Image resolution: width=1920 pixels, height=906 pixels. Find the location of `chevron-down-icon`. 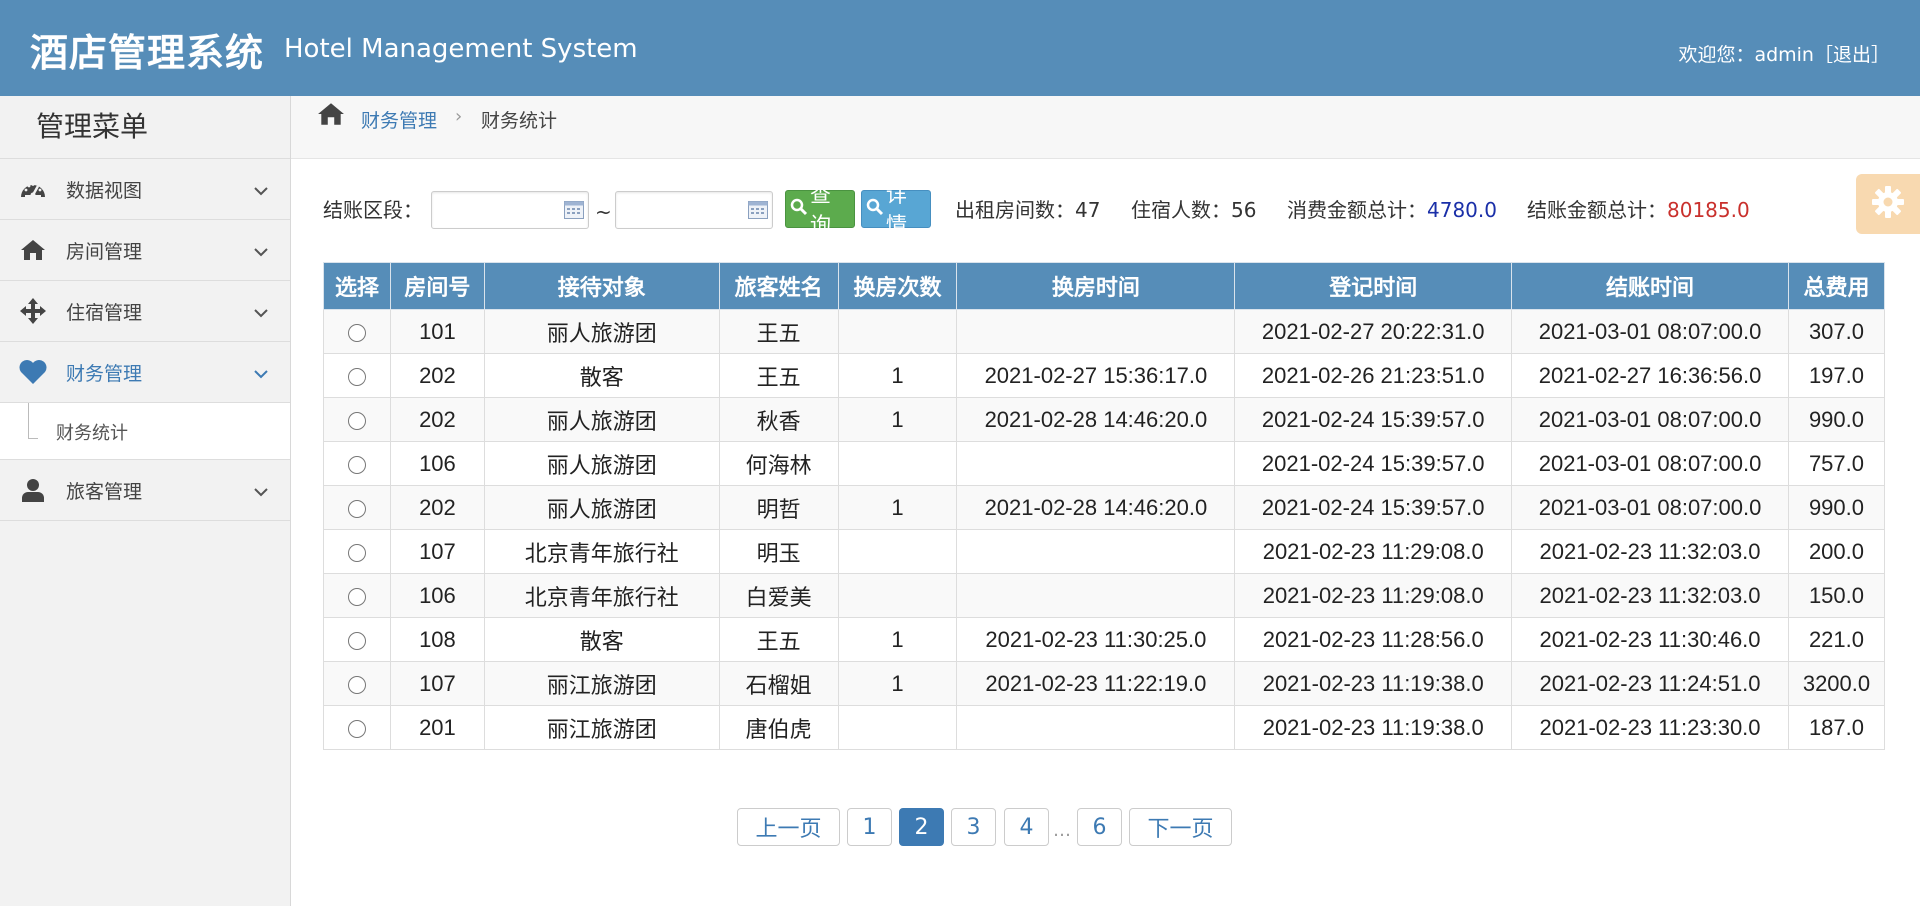

chevron-down-icon is located at coordinates (261, 251).